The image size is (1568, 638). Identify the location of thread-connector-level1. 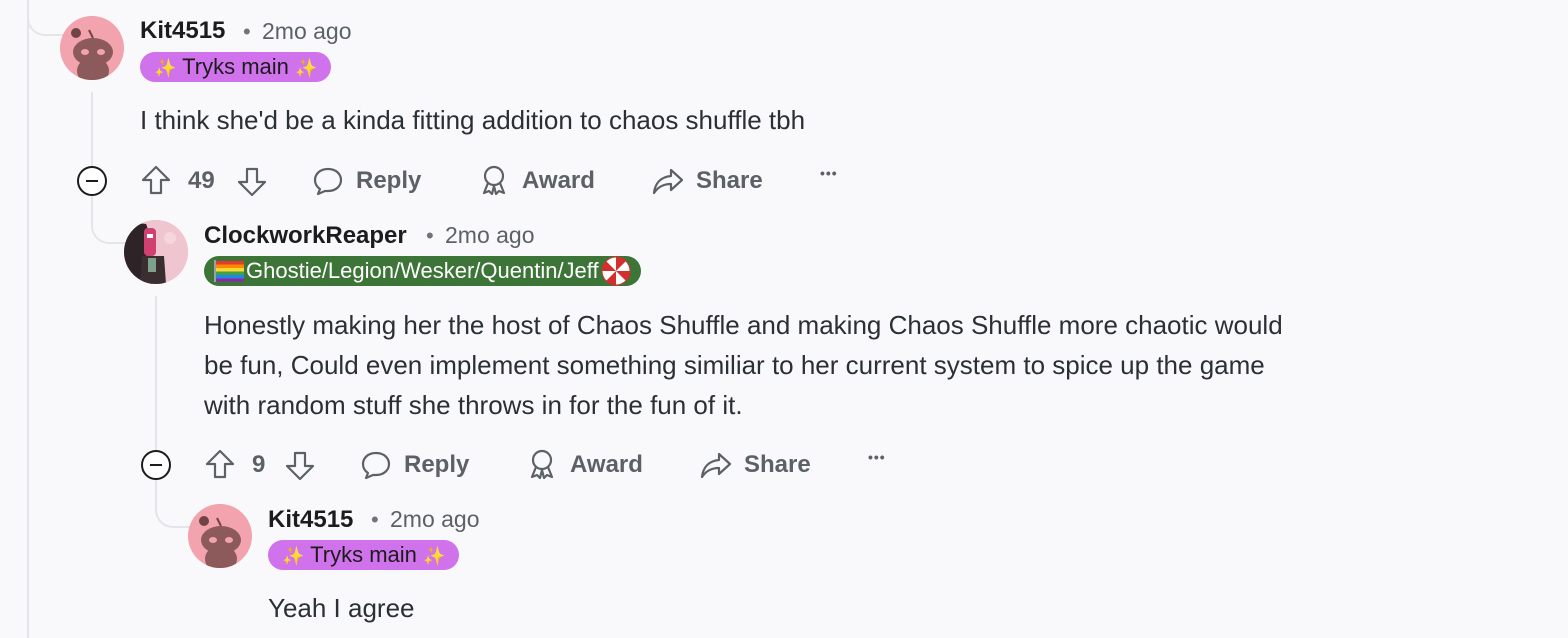
(109, 220).